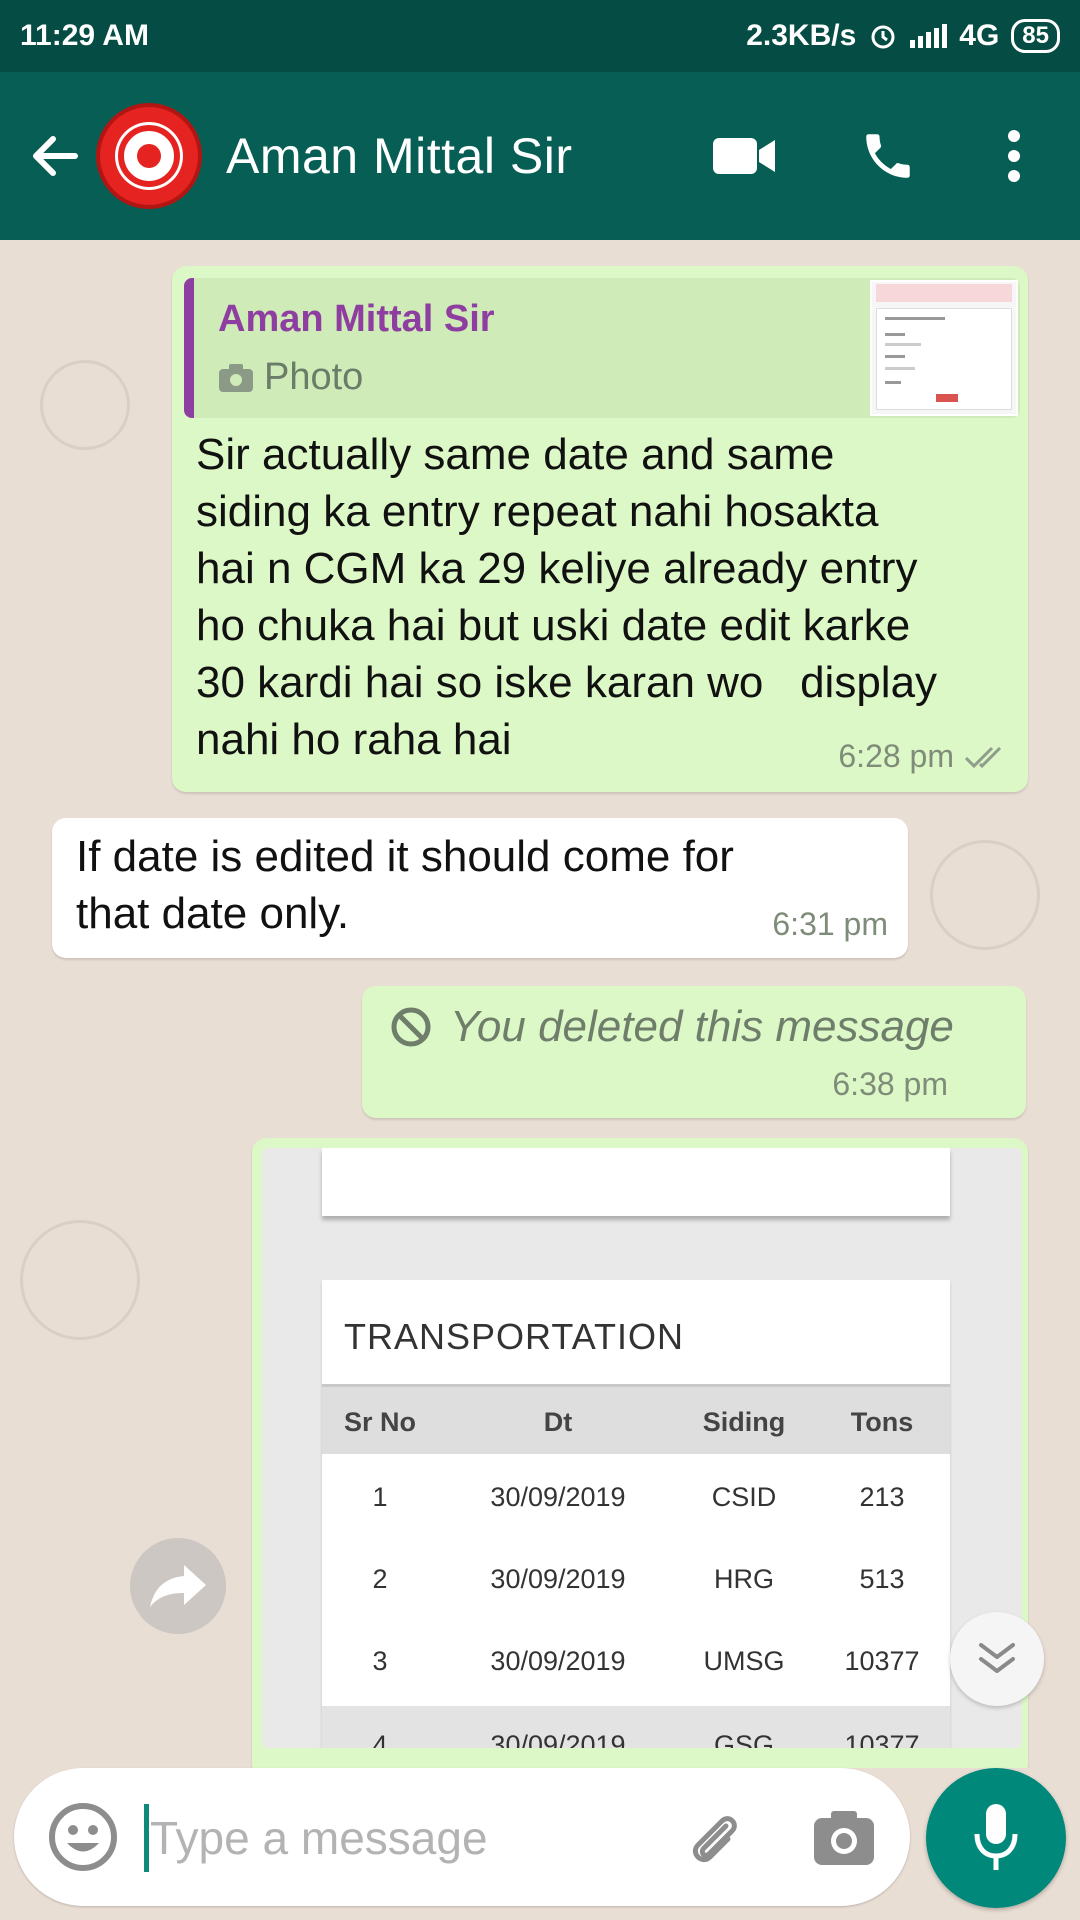  What do you see at coordinates (314, 377) in the screenshot?
I see `quote-type: Photo` at bounding box center [314, 377].